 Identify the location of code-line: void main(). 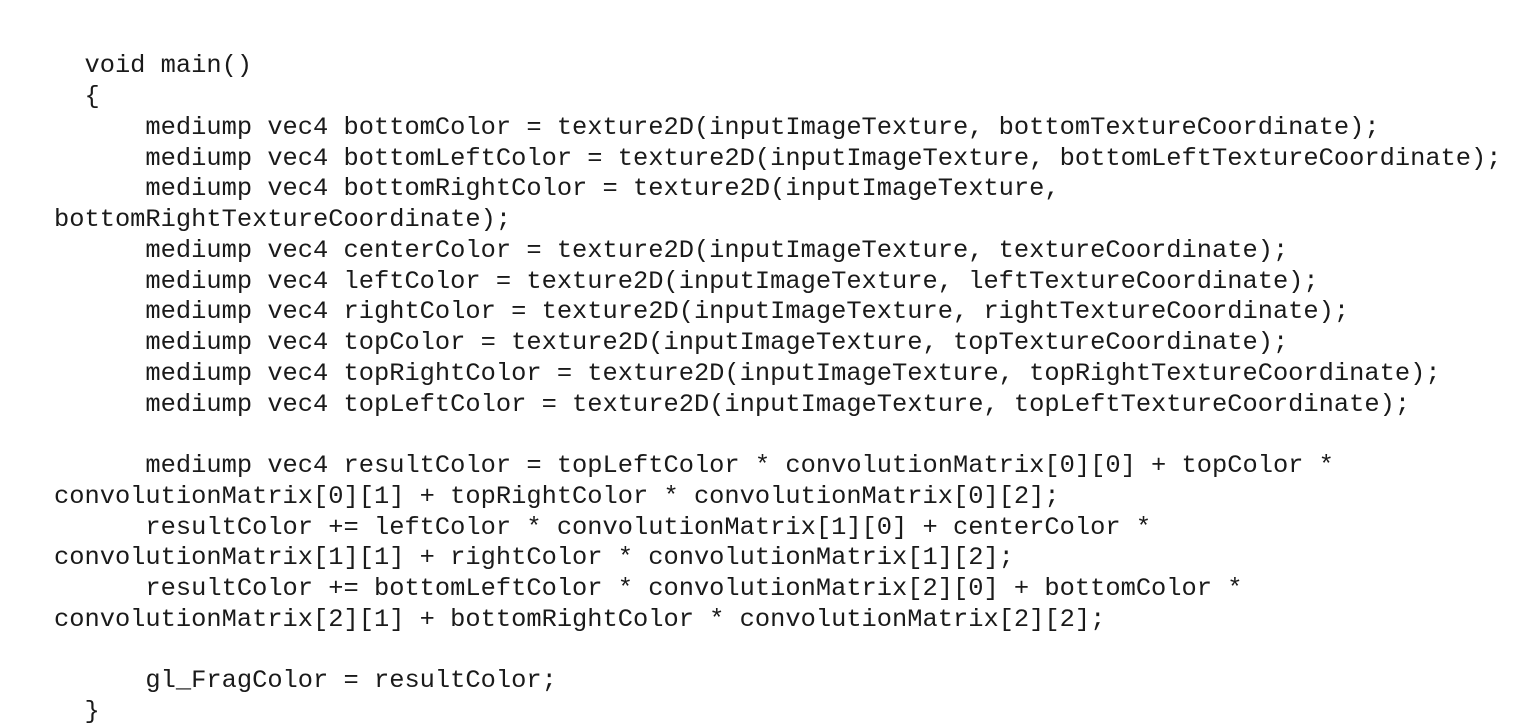
(153, 66).